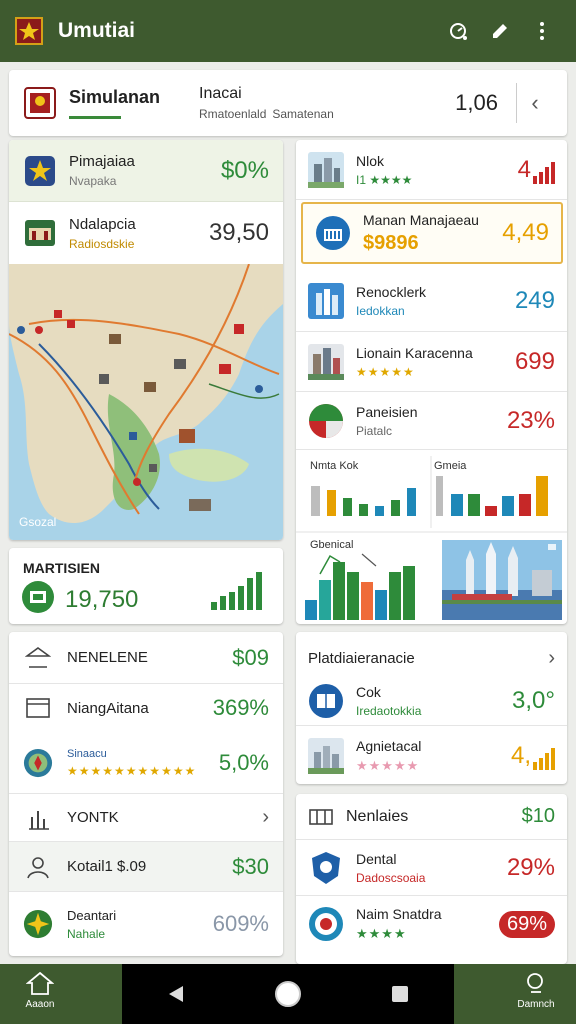  What do you see at coordinates (534, 361) in the screenshot?
I see `right-row-4-value: 699` at bounding box center [534, 361].